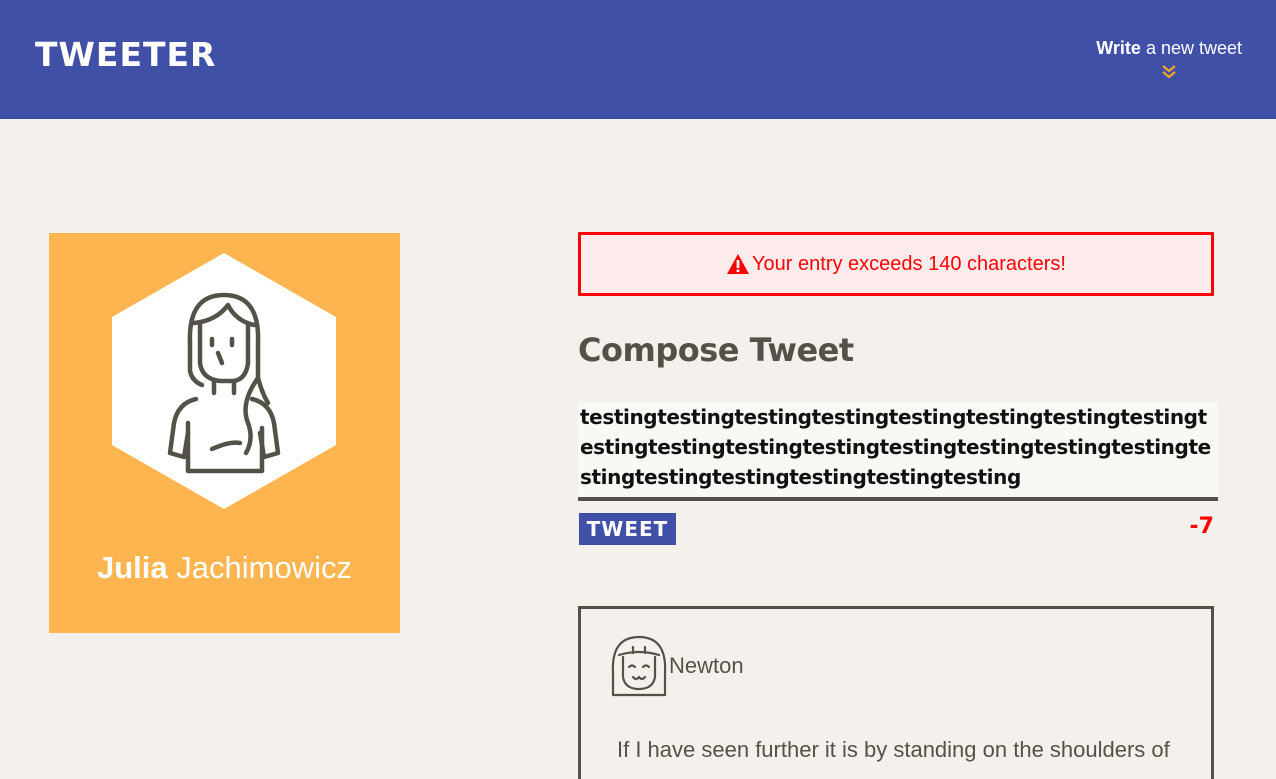 The width and height of the screenshot is (1276, 779). Describe the element at coordinates (224, 381) in the screenshot. I see `woman-avatar-icon` at that location.